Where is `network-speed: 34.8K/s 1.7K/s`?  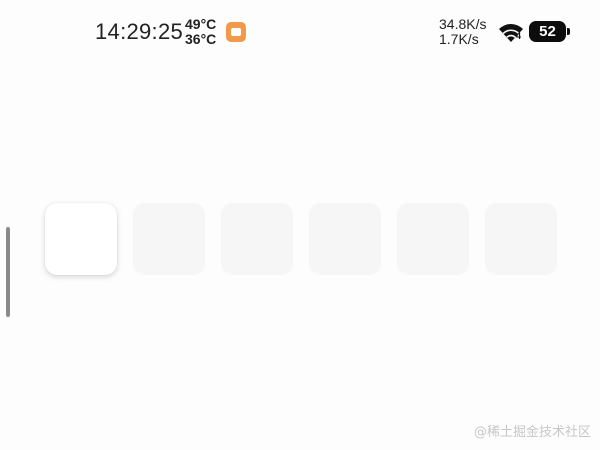
network-speed: 34.8K/s 1.7K/s is located at coordinates (462, 32).